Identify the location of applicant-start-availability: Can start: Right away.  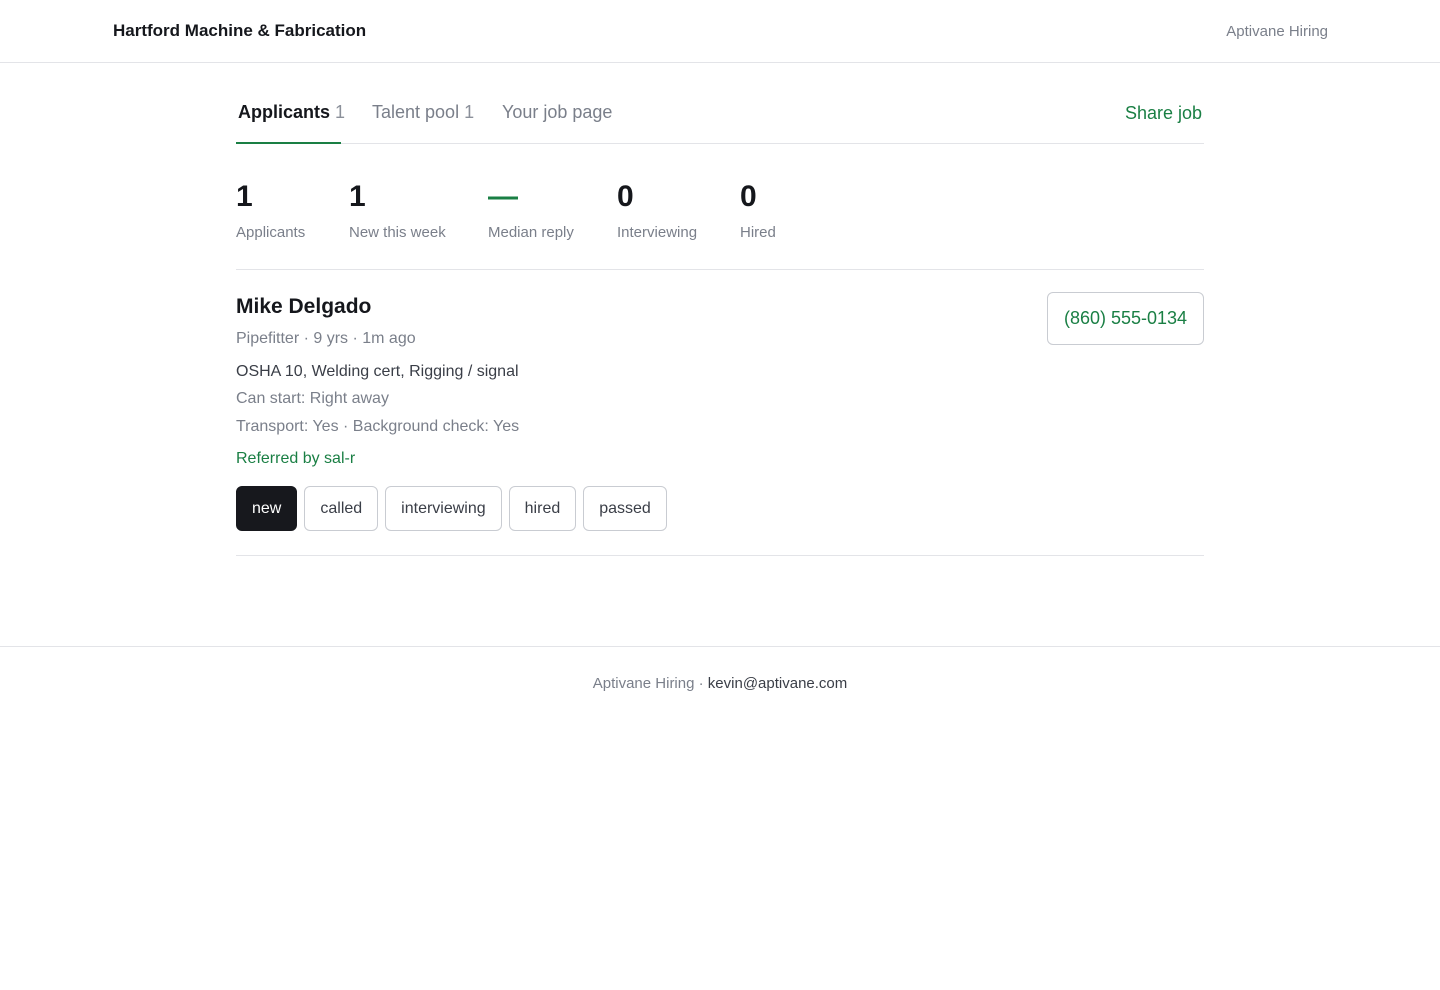
(312, 398).